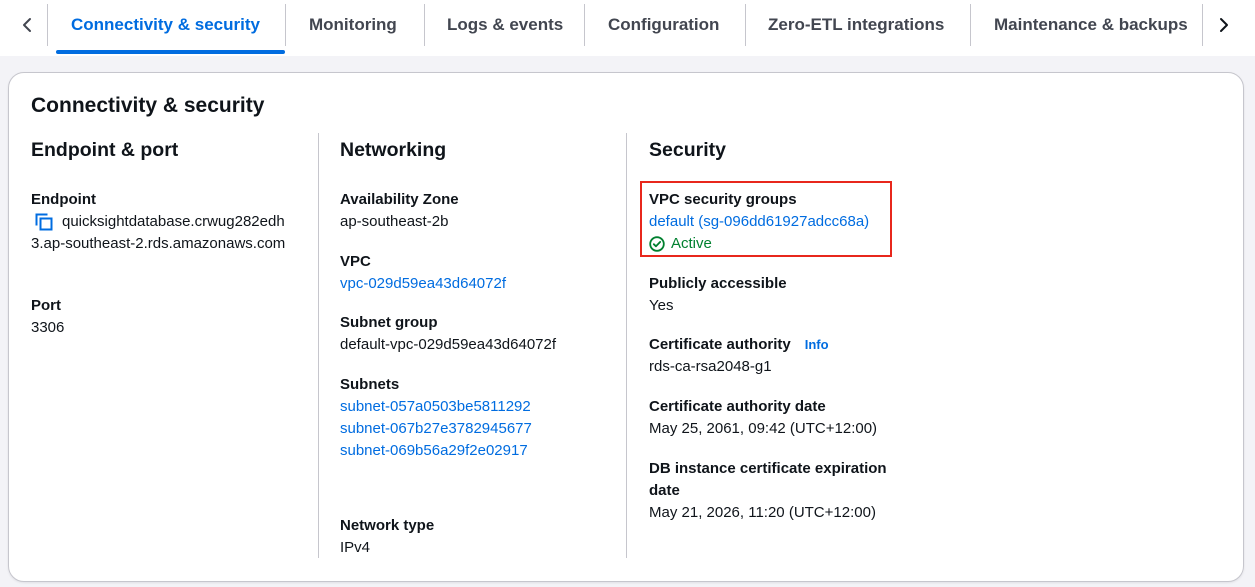 This screenshot has height=587, width=1255. I want to click on certificate-authority-date-value: May 25, 2061, 09:42 (UTC+12:00), so click(763, 428).